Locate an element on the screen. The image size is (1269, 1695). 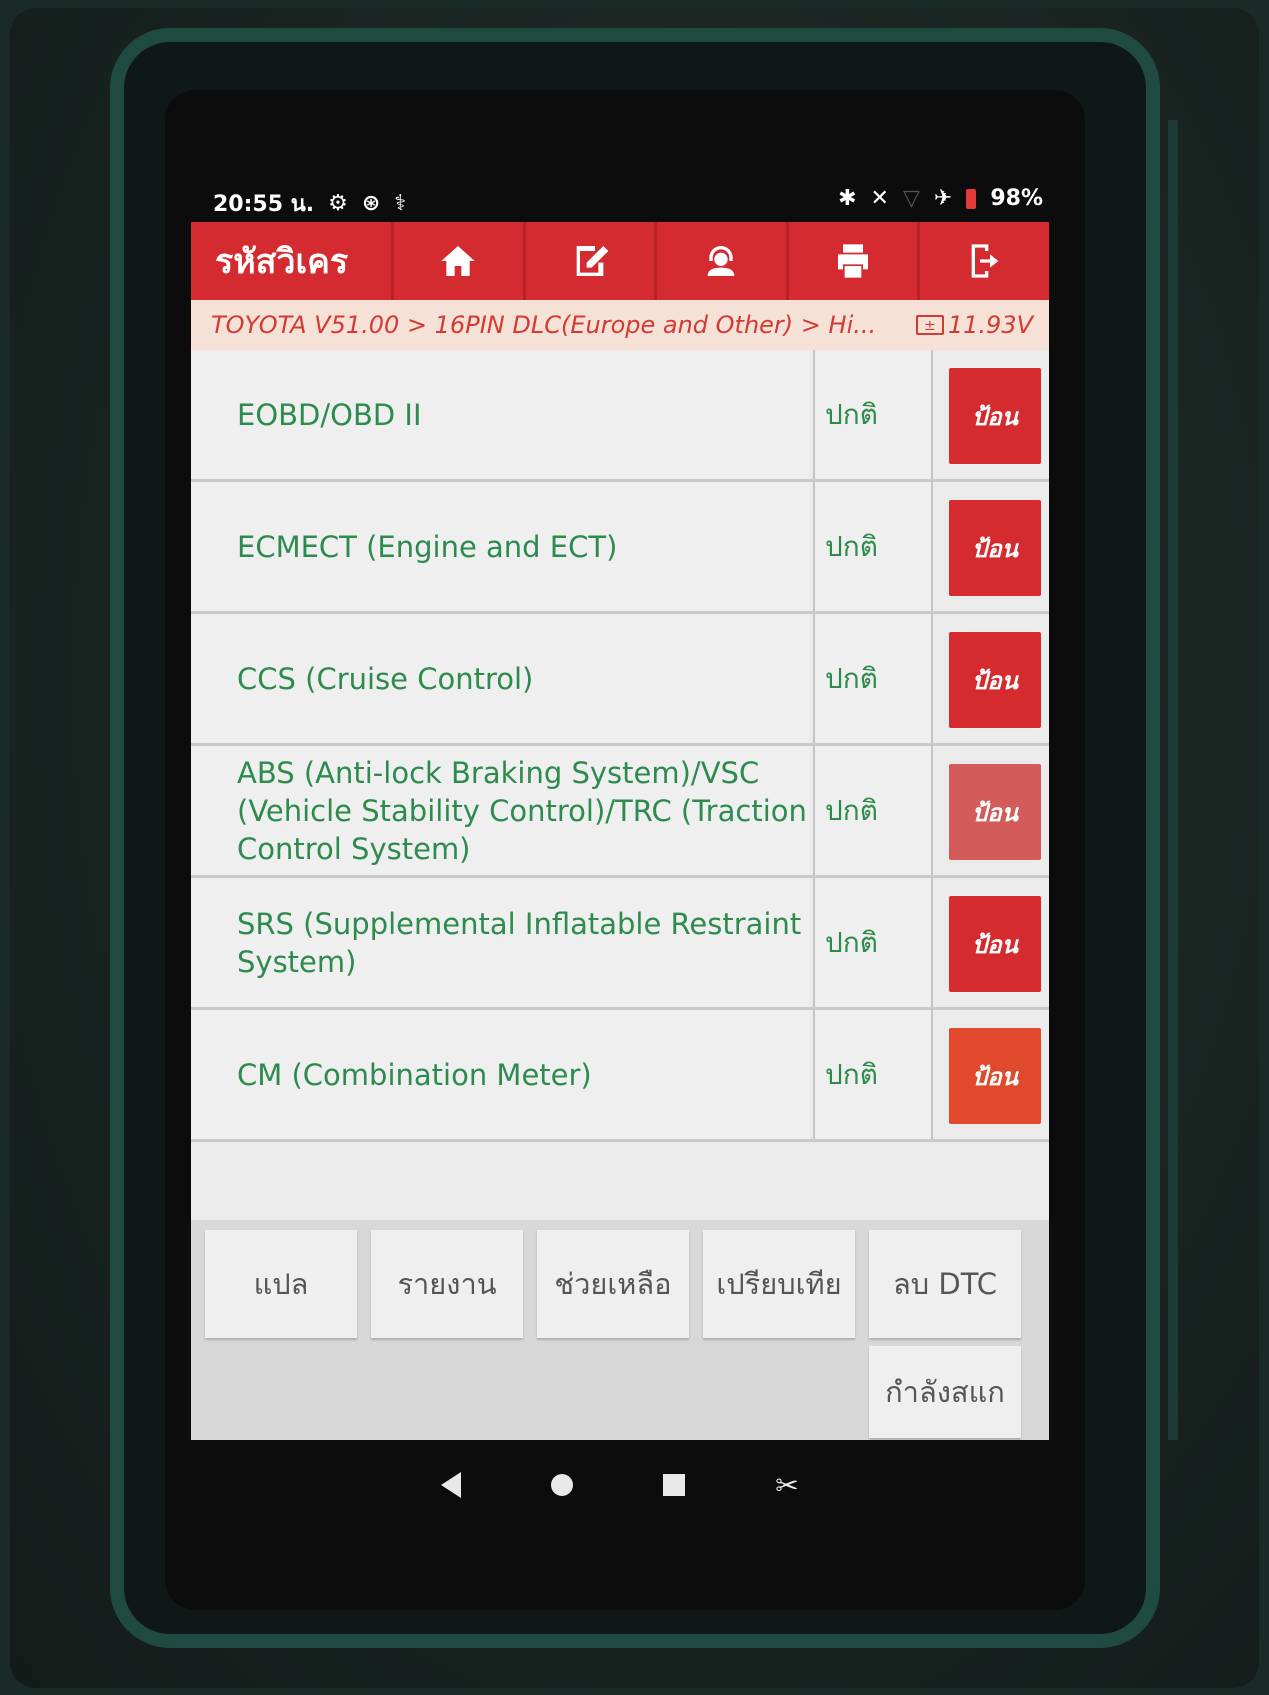
report-button: รายงาน is located at coordinates (447, 1284).